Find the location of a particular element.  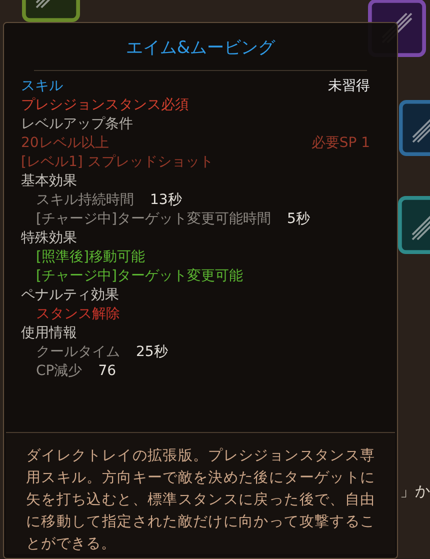

effect-name: [チャージ中]ターゲット変更可能 is located at coordinates (139, 276).